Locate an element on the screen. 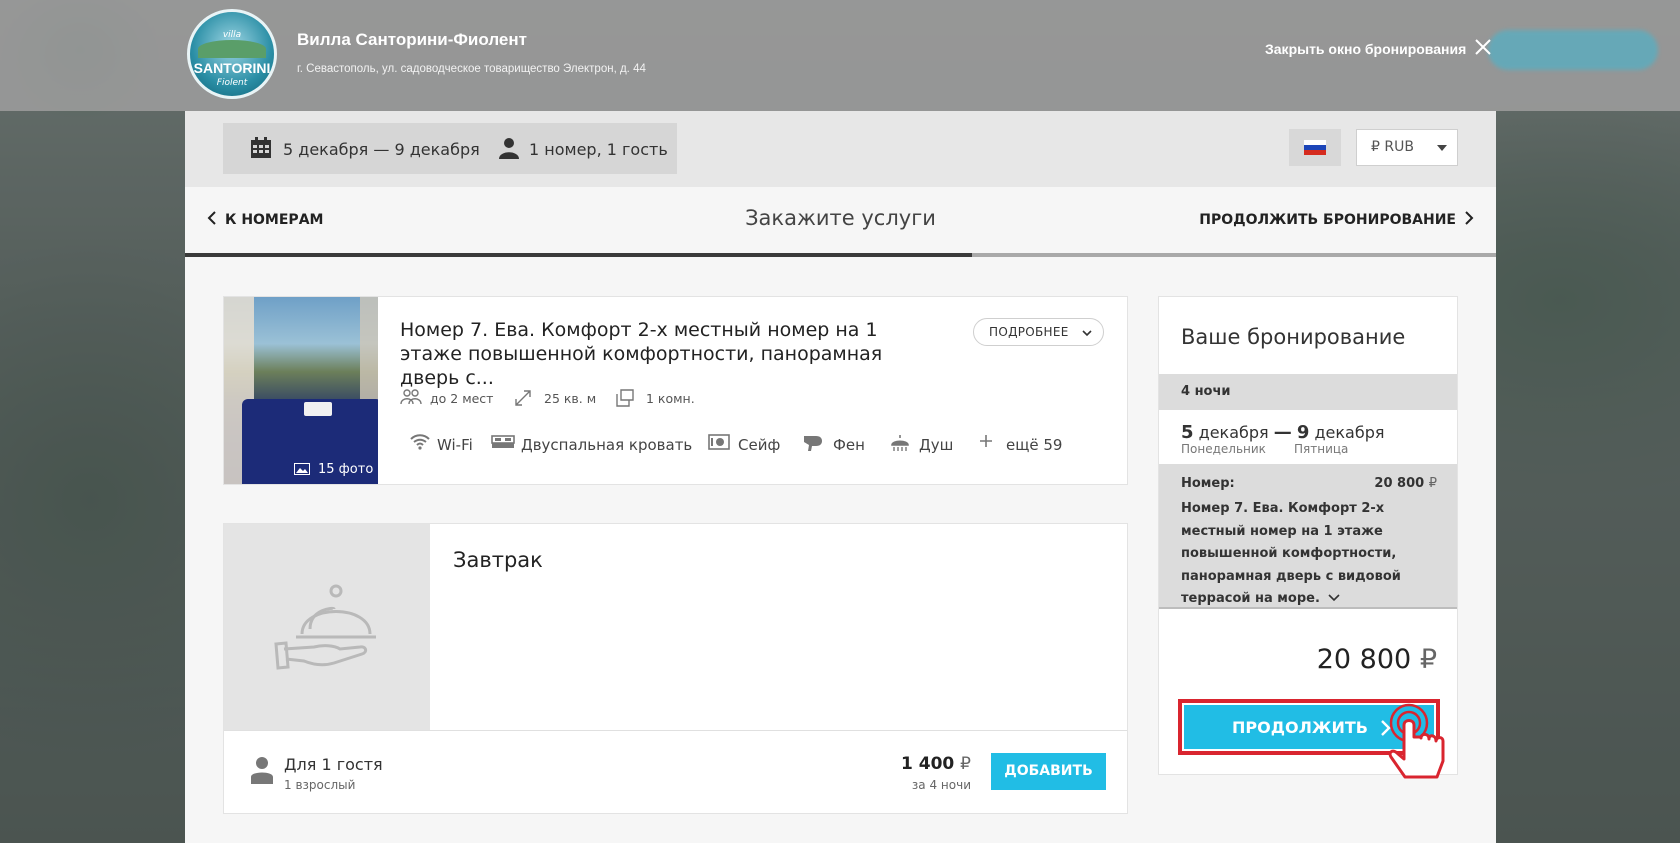 The width and height of the screenshot is (1680, 843). cloche-icon is located at coordinates (325, 627).